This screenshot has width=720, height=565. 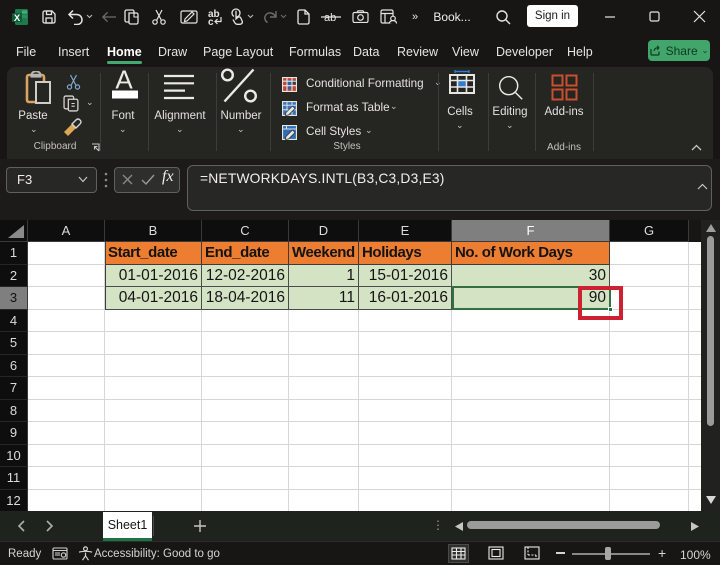 I want to click on svg-text: c, so click(x=211, y=21).